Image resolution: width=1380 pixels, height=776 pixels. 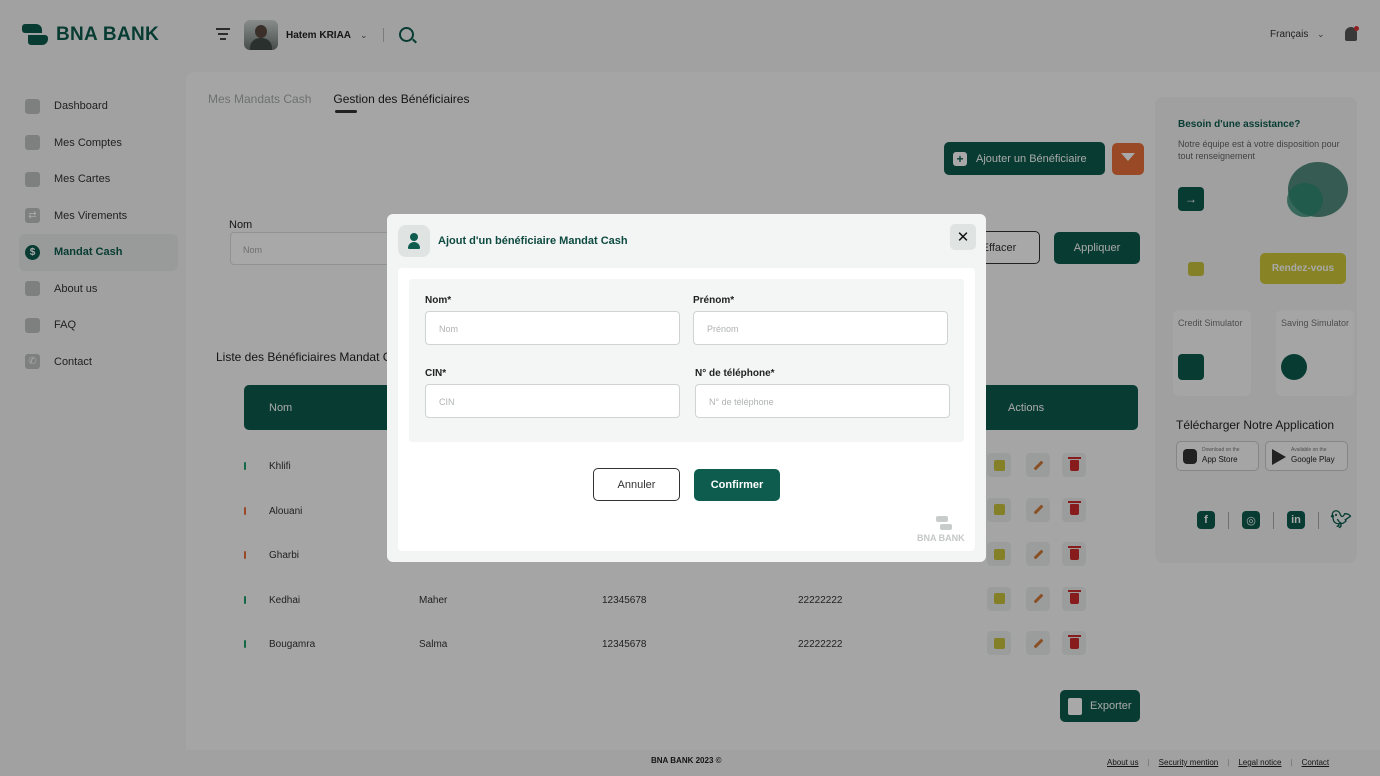 I want to click on phone-input: N° de téléphone, so click(x=822, y=401).